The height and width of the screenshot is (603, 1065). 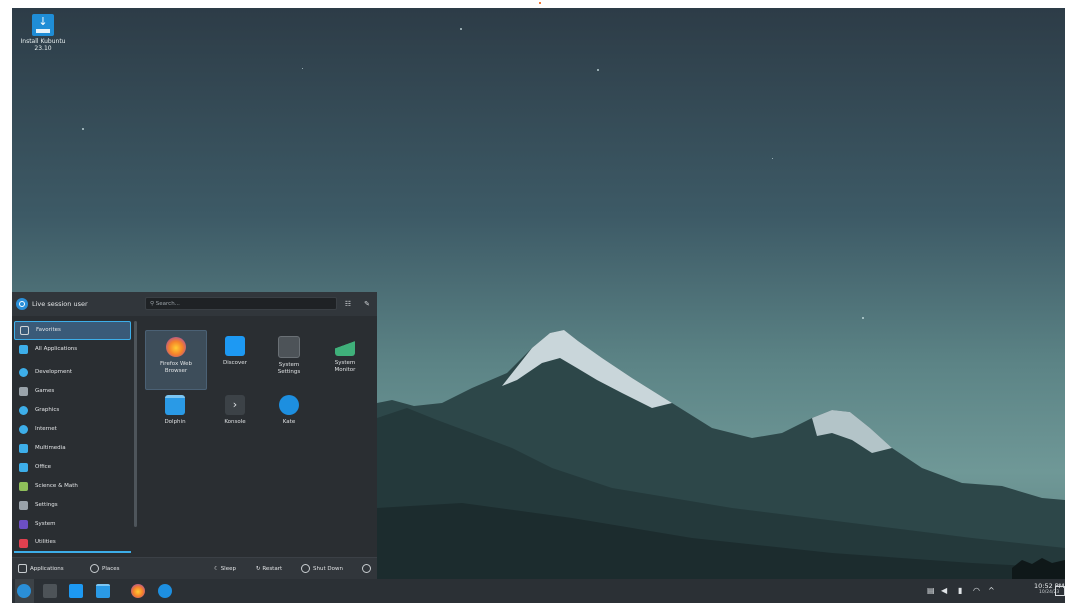 What do you see at coordinates (72, 467) in the screenshot?
I see `category-office: Office` at bounding box center [72, 467].